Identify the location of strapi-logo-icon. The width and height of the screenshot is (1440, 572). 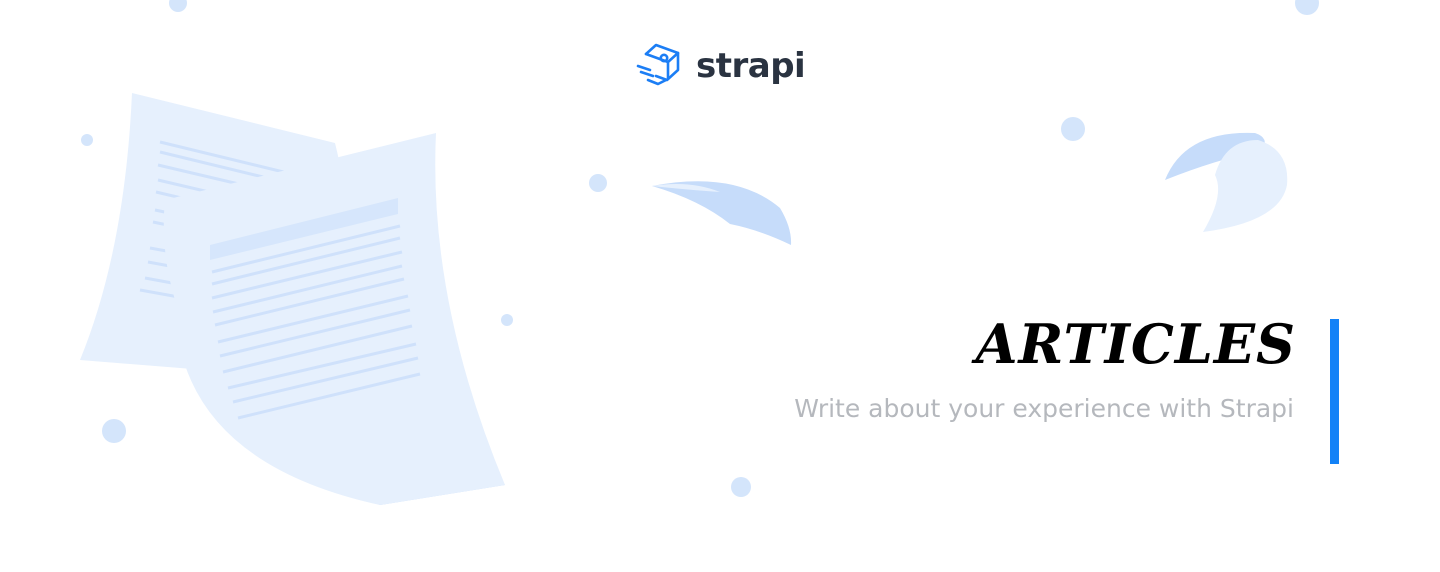
(658, 64).